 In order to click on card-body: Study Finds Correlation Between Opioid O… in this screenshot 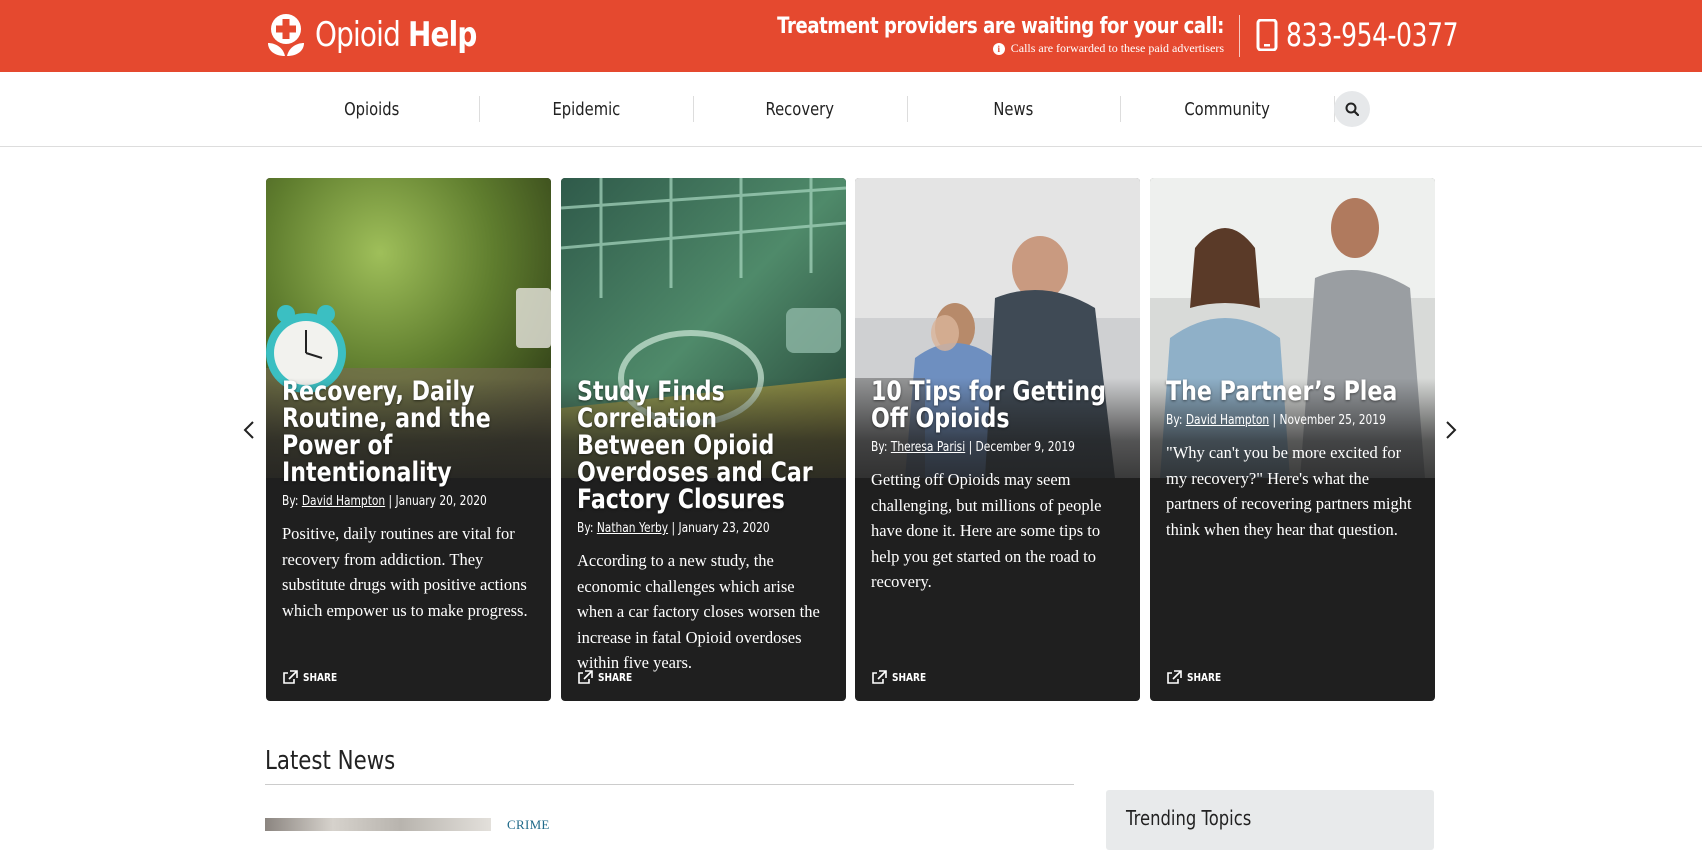, I will do `click(704, 527)`.